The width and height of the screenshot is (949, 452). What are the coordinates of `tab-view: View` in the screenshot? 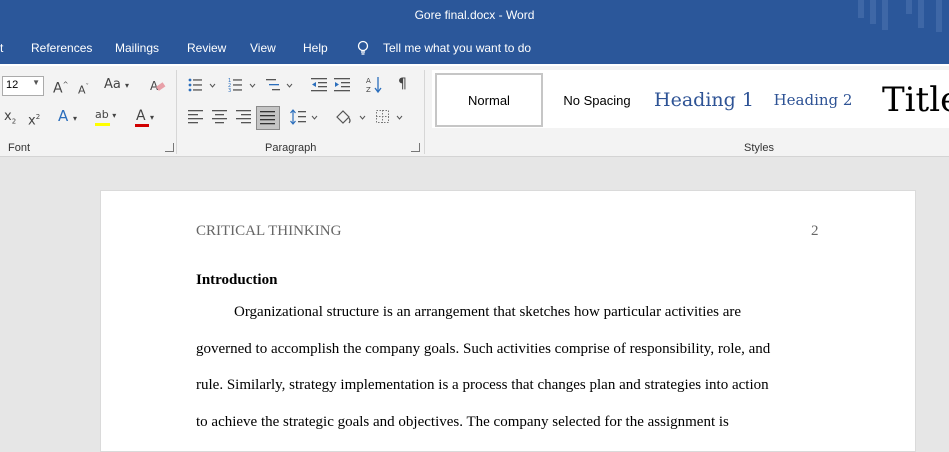 It's located at (263, 48).